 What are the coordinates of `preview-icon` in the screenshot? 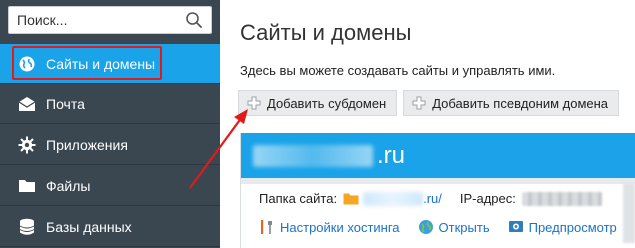 It's located at (515, 226).